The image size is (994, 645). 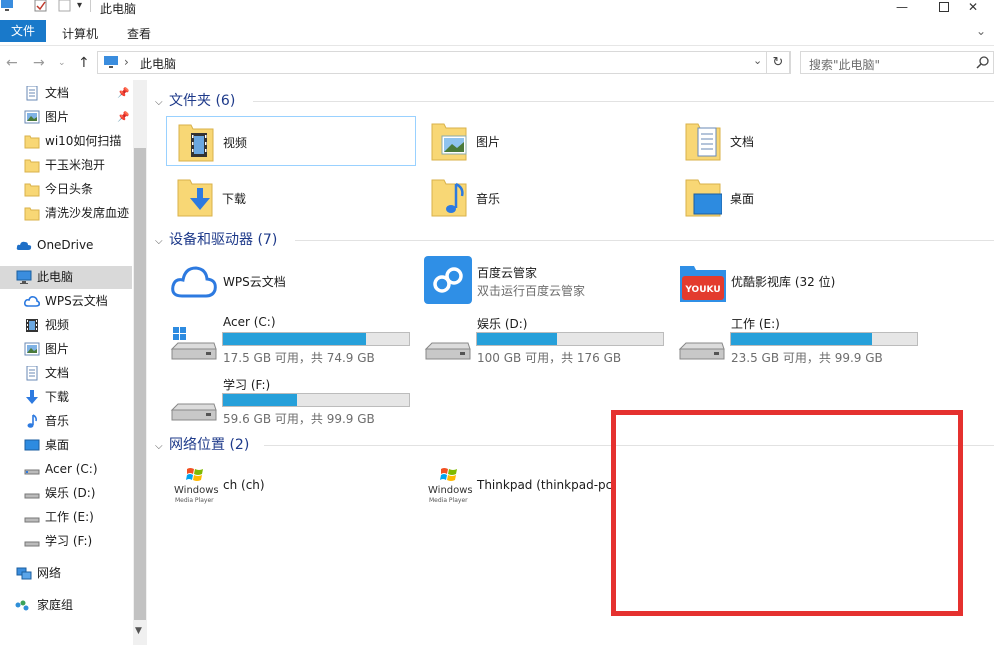 What do you see at coordinates (66, 573) in the screenshot?
I see `sidebar-item-network: 网络` at bounding box center [66, 573].